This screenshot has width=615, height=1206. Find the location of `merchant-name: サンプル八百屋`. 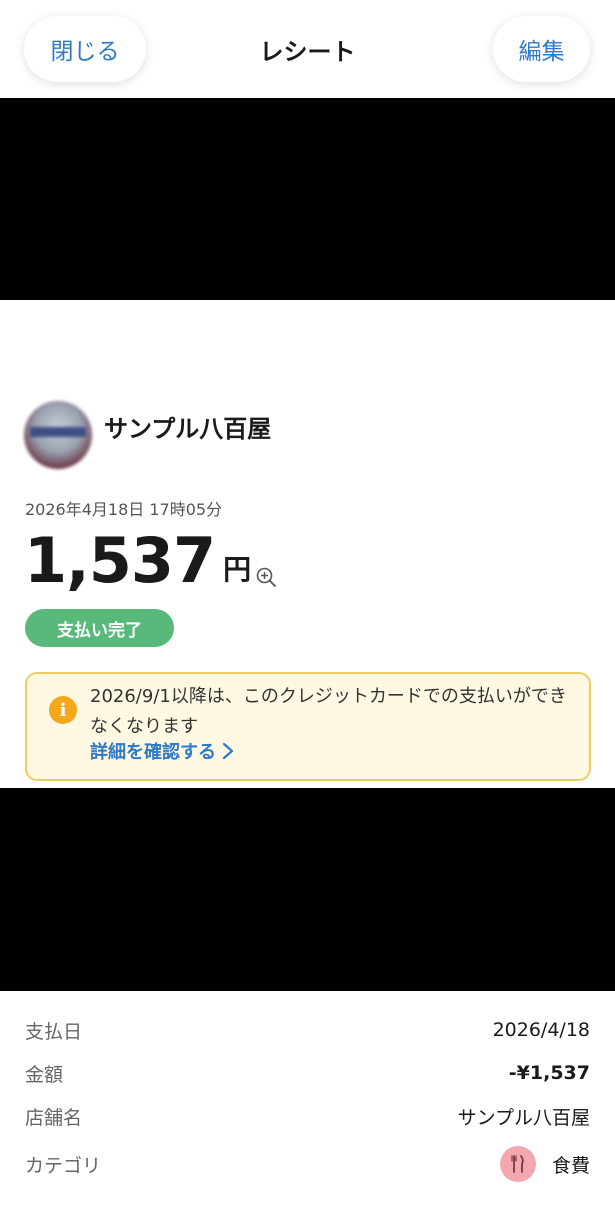

merchant-name: サンプル八百屋 is located at coordinates (188, 429).